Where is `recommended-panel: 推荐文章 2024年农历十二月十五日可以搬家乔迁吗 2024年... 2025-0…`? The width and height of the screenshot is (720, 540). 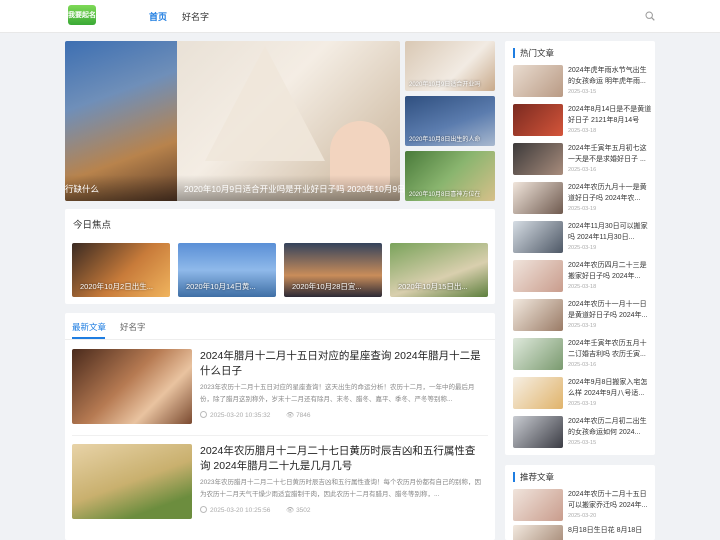
recommended-panel: 推荐文章 2024年农历十二月十五日可以搬家乔迁吗 2024年... 2025-0… is located at coordinates (580, 502).